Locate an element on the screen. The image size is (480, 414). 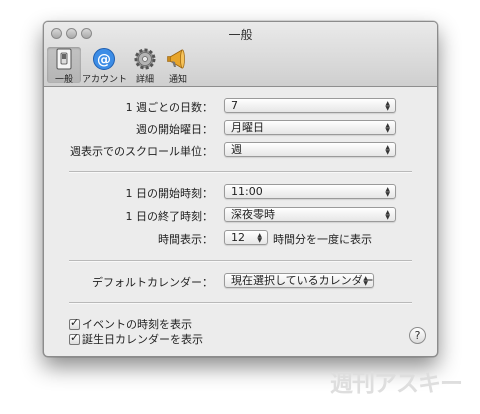
scroll-unit-popup: 週 ▲ ▼ is located at coordinates (310, 149).